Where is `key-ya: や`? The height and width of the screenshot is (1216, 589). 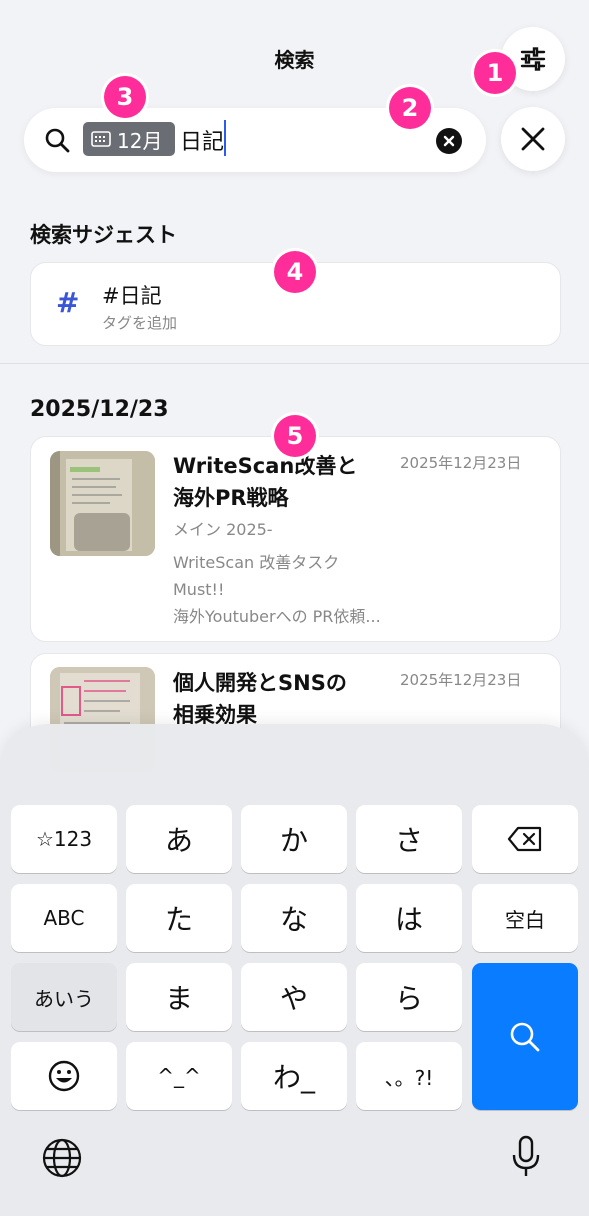
key-ya: や is located at coordinates (294, 997).